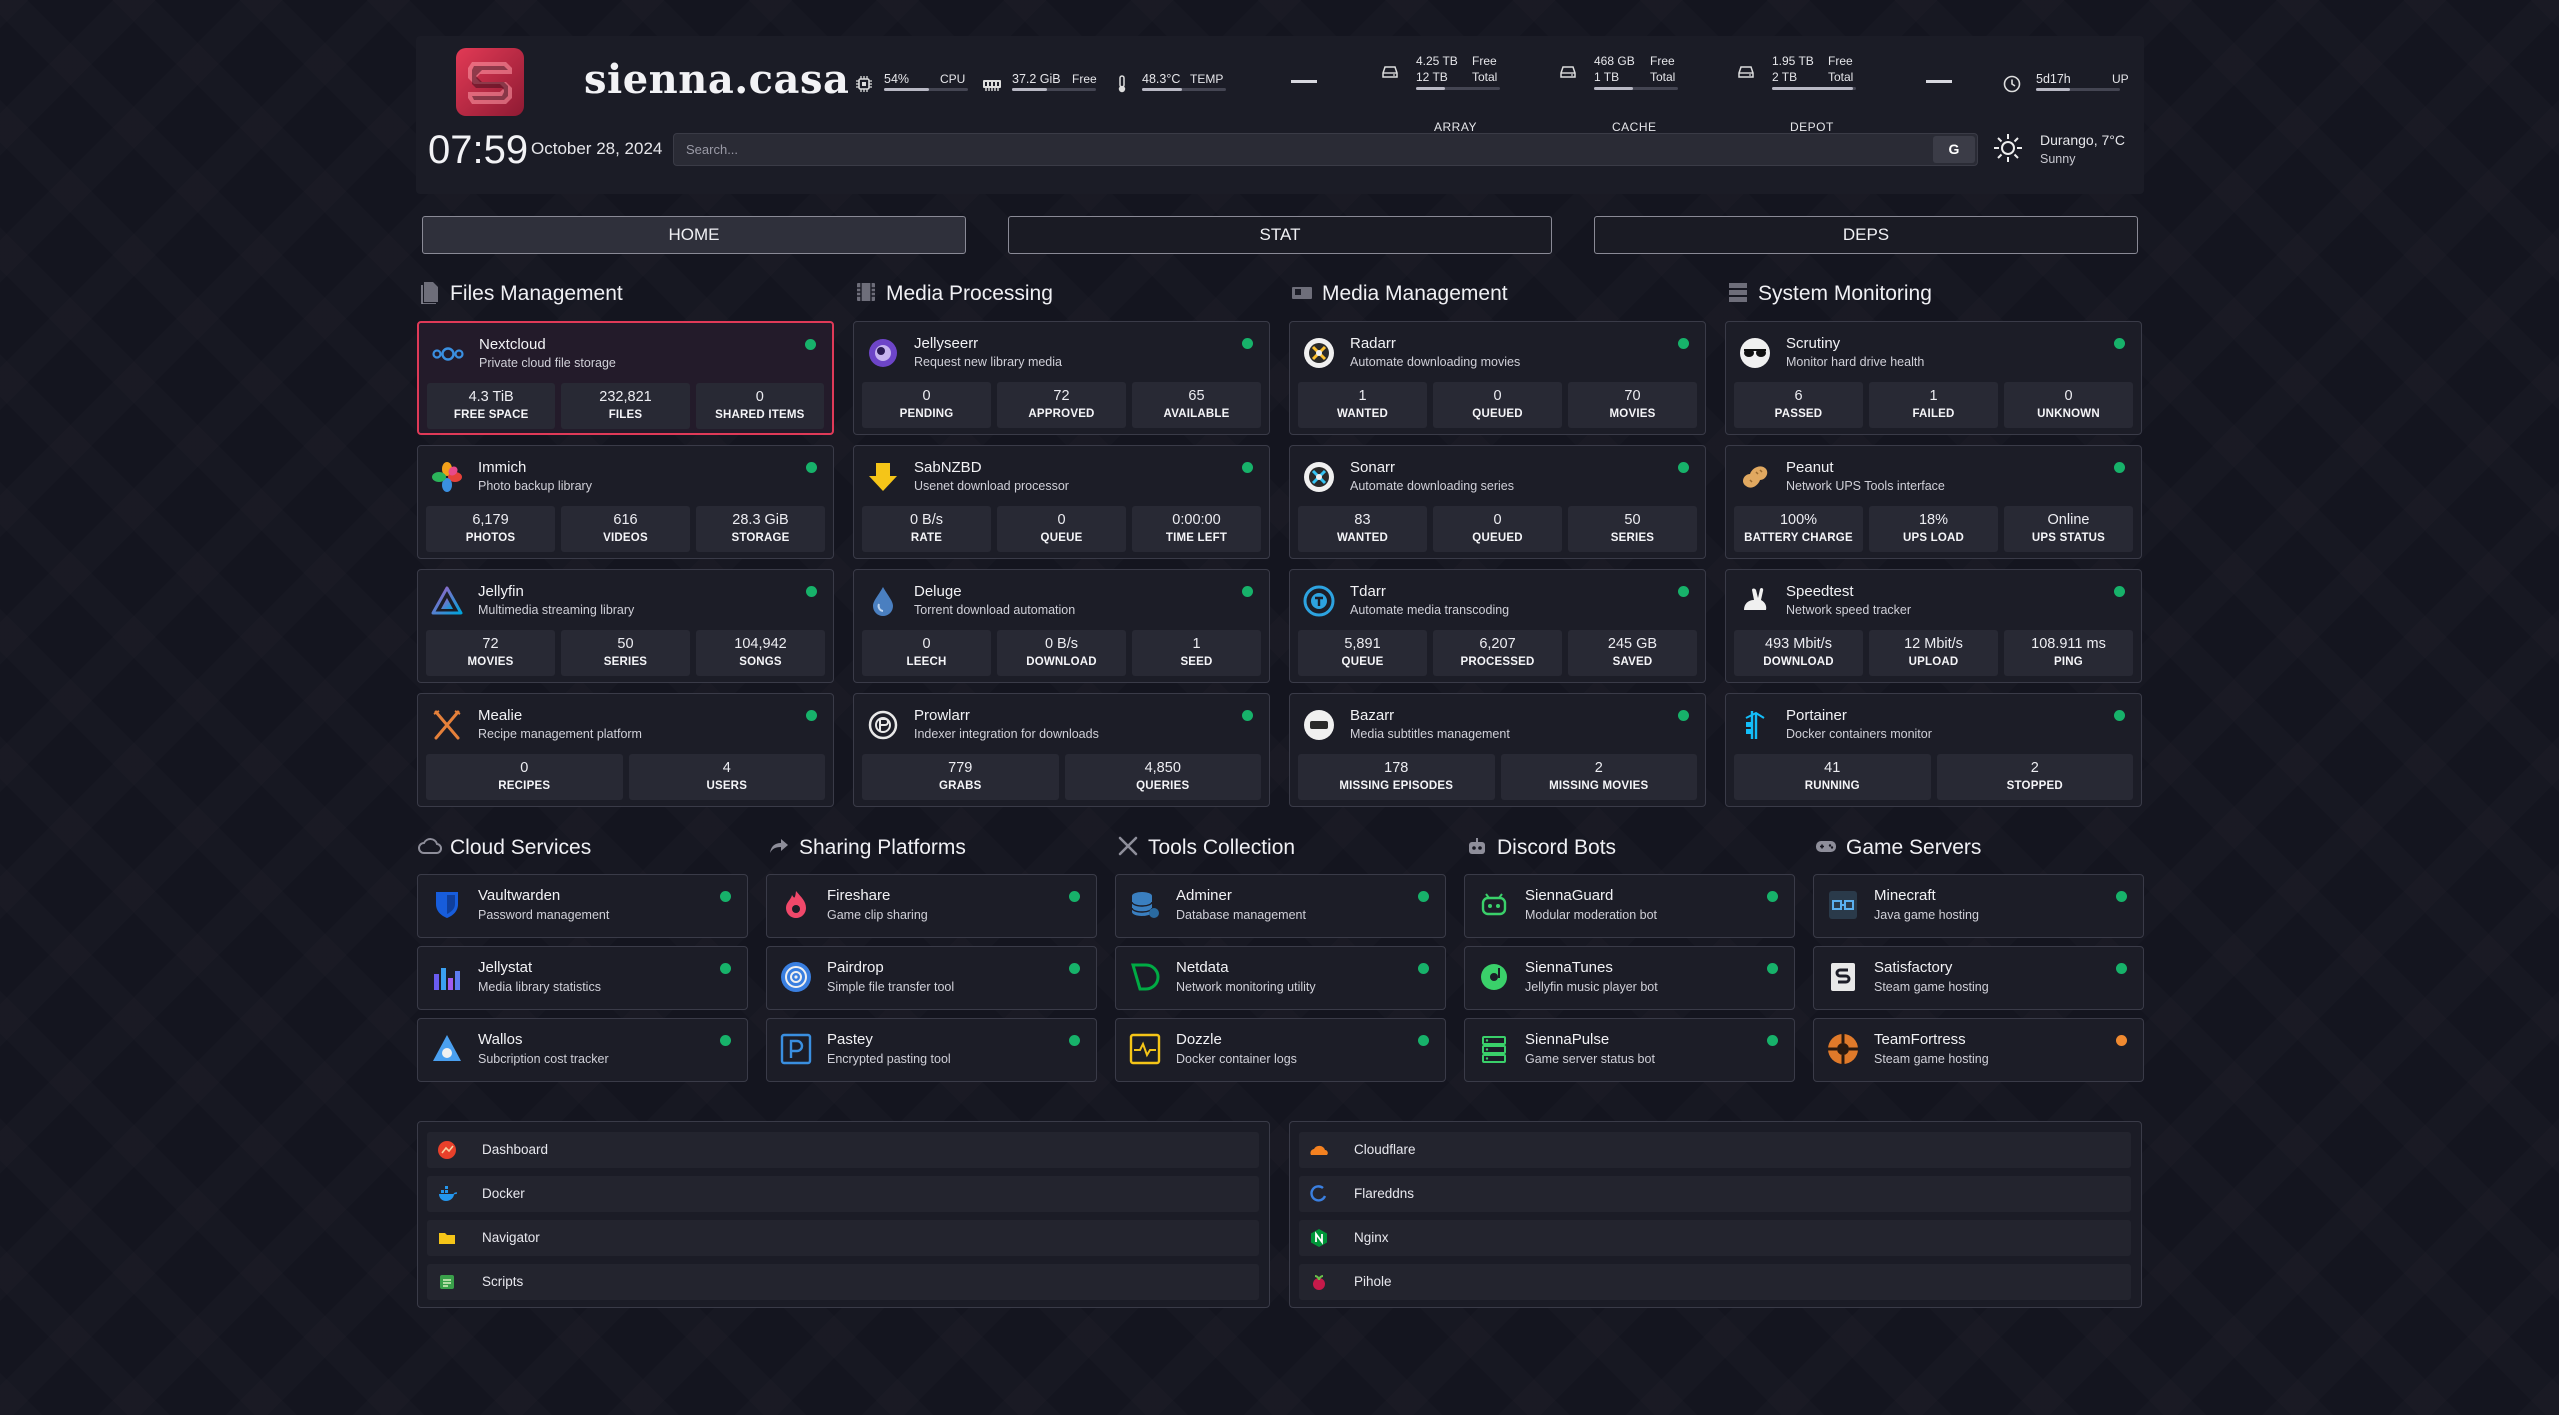 The height and width of the screenshot is (1415, 2559). I want to click on service-name: SabNZBD, so click(948, 467).